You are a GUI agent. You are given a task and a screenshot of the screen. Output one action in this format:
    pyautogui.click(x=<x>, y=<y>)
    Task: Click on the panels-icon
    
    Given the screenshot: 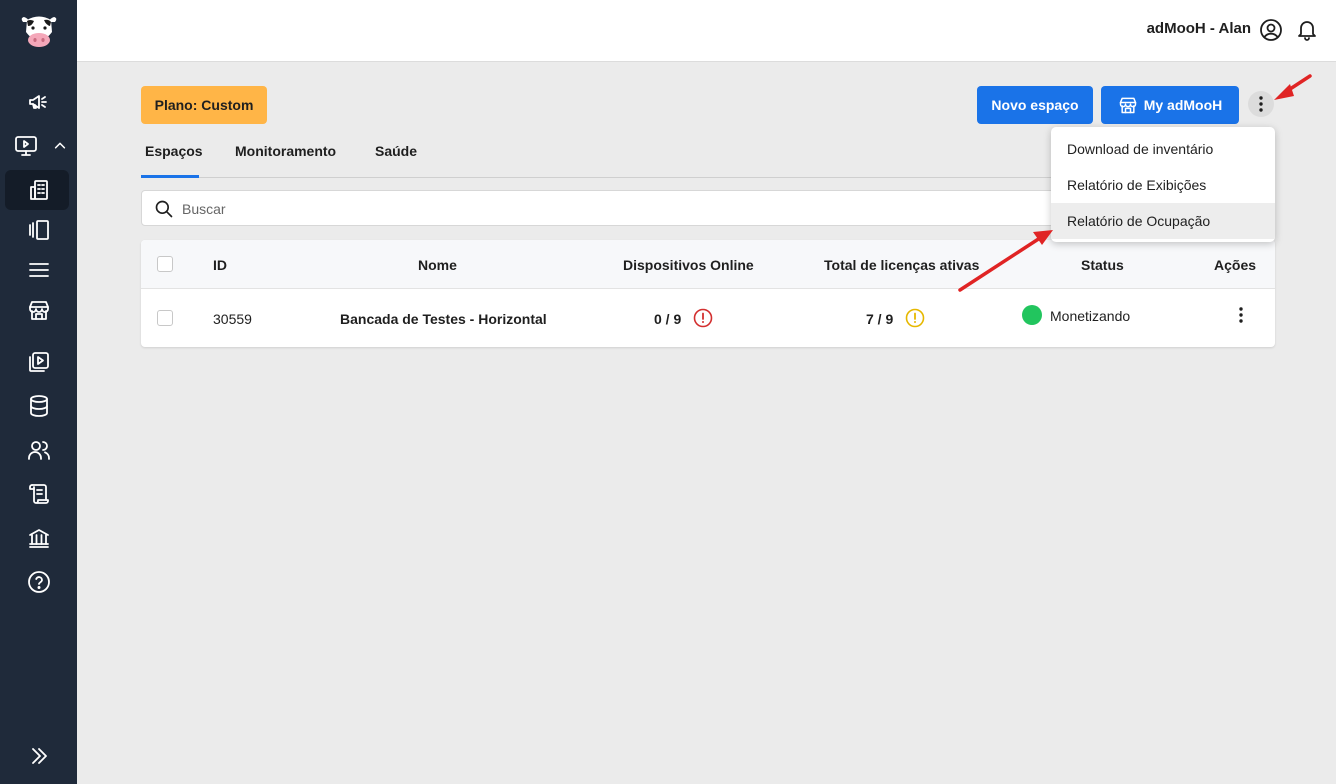 What is the action you would take?
    pyautogui.click(x=38, y=230)
    